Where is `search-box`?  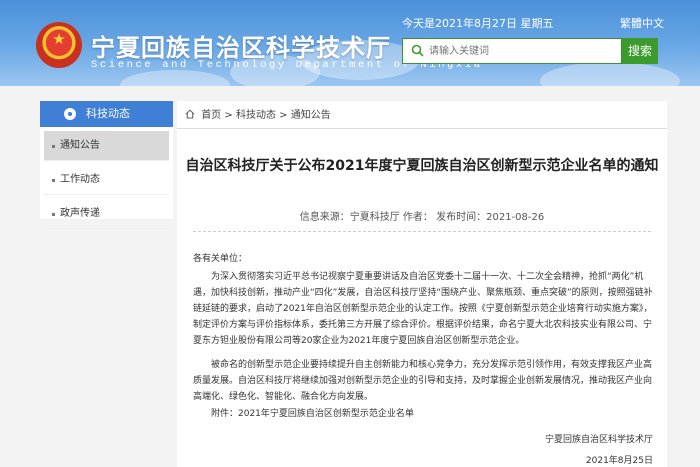
search-box is located at coordinates (512, 51).